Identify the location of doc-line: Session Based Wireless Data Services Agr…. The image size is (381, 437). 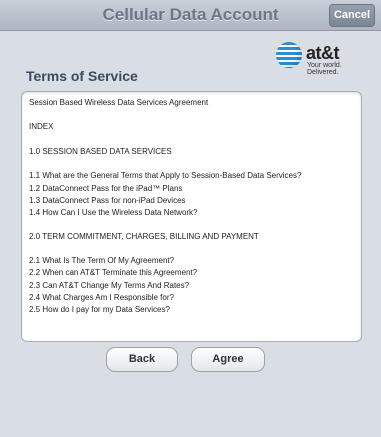
(119, 102).